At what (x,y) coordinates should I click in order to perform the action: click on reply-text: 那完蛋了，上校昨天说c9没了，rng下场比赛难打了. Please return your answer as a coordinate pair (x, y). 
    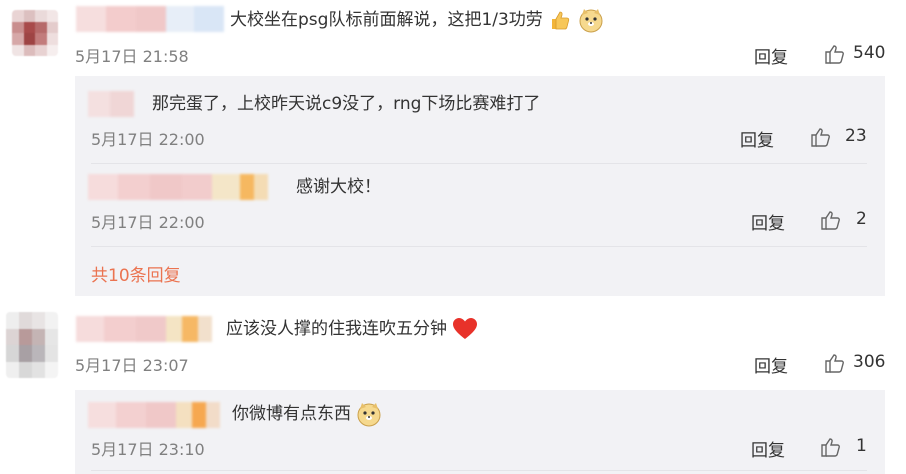
    Looking at the image, I should click on (346, 104).